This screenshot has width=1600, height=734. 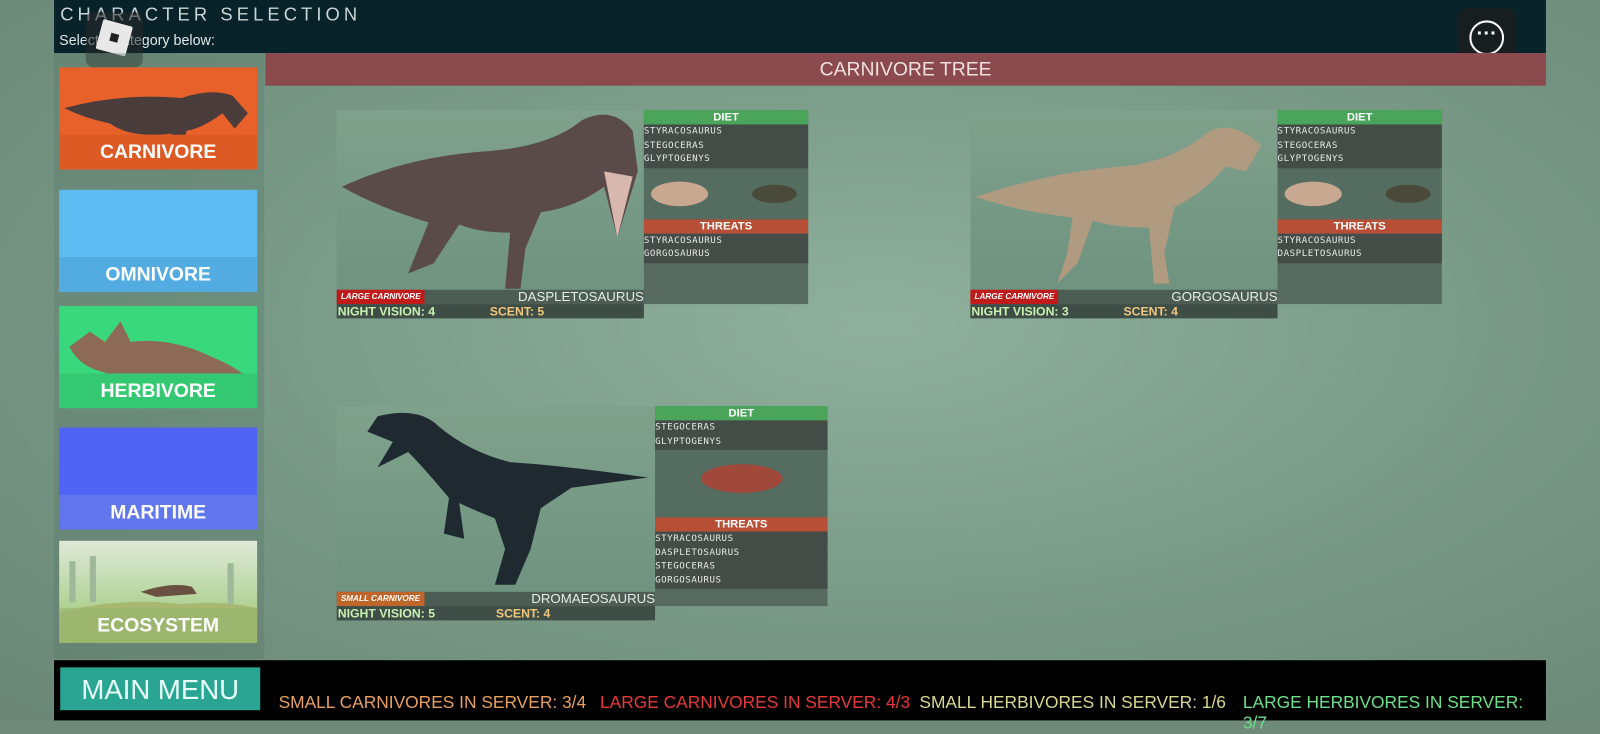 I want to click on category-herbivore: HERBIVORE, so click(x=158, y=357).